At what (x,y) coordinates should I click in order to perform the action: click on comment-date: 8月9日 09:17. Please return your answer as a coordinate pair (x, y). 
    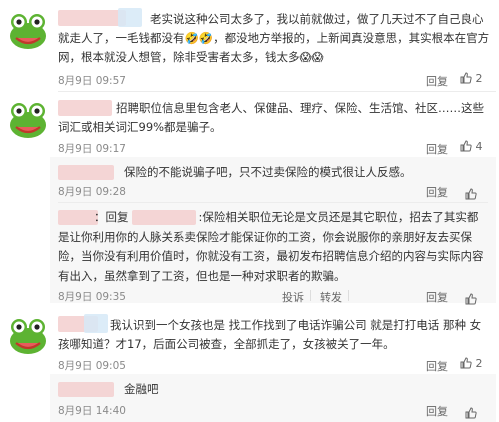
    Looking at the image, I should click on (92, 149).